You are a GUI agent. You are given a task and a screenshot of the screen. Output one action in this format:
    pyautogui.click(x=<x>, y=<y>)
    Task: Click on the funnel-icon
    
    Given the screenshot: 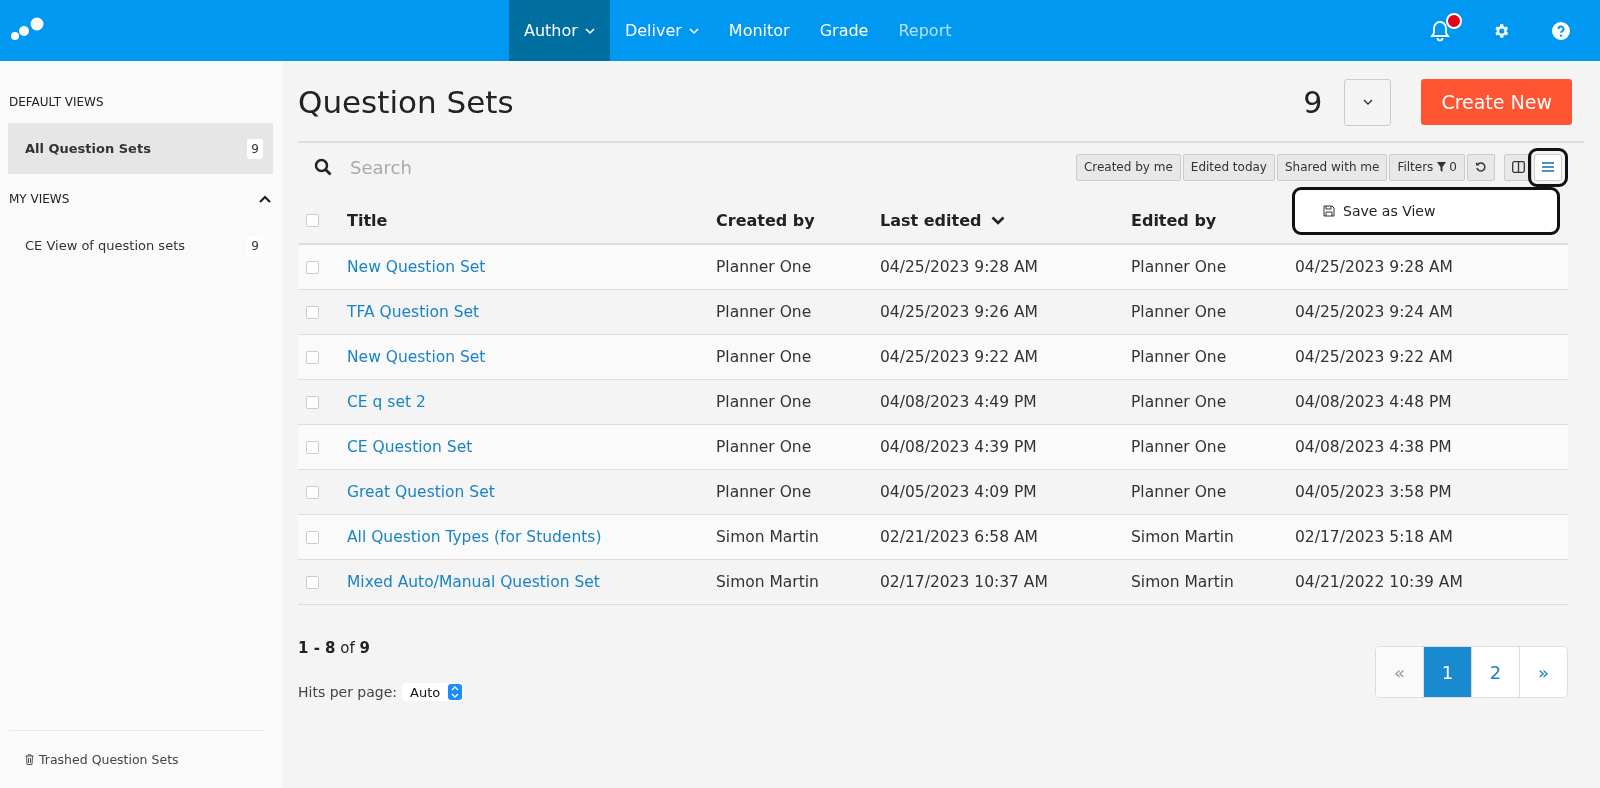 What is the action you would take?
    pyautogui.click(x=1442, y=167)
    